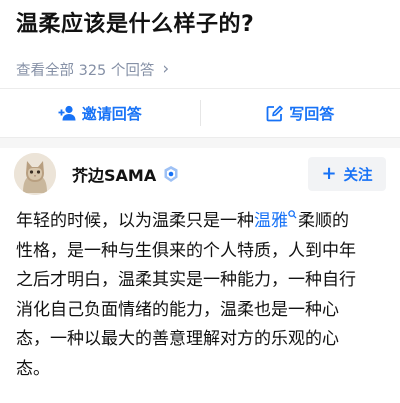  Describe the element at coordinates (323, 221) in the screenshot. I see `answer-text: 柔顺的` at that location.